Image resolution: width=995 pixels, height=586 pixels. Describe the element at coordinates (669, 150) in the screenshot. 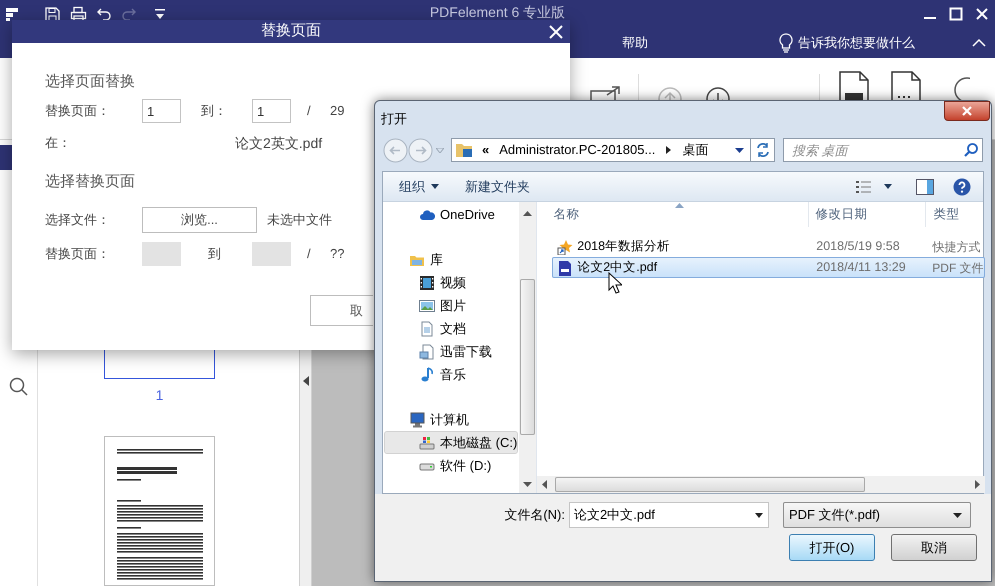

I see `chevron-icon` at that location.